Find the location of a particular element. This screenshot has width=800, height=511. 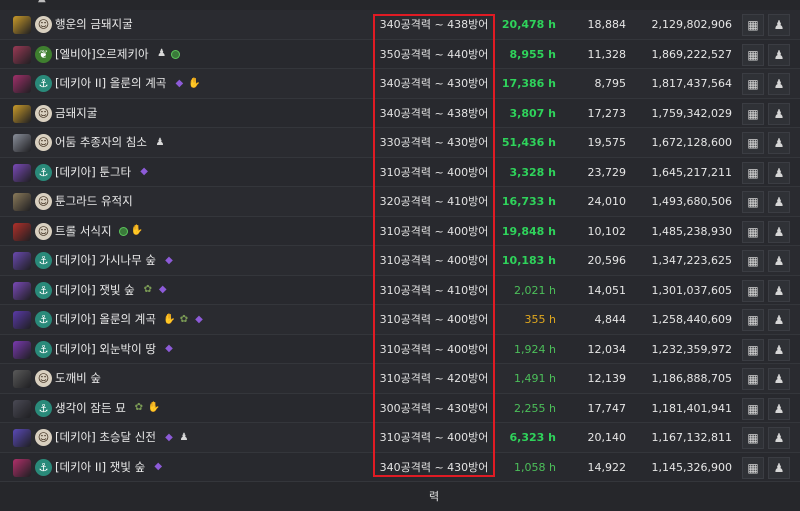

record-count: 12,139 is located at coordinates (607, 378).